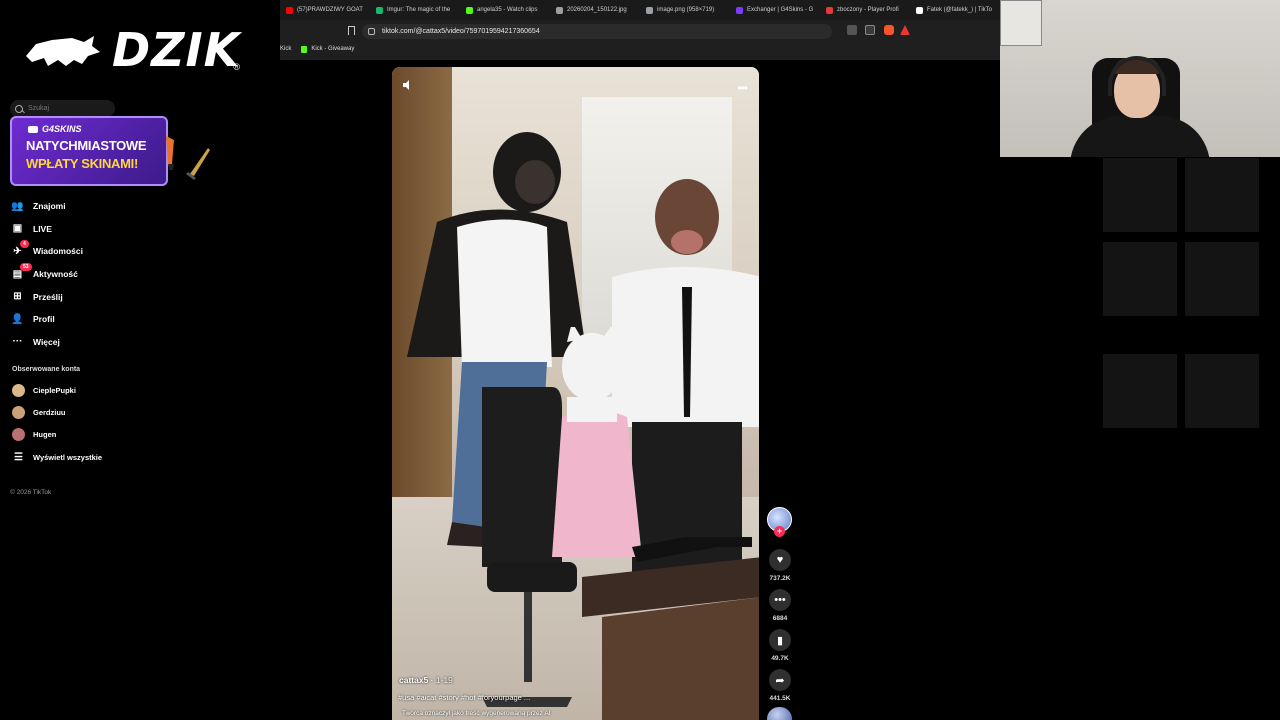  I want to click on video-thumbnail-grid, so click(1182, 308).